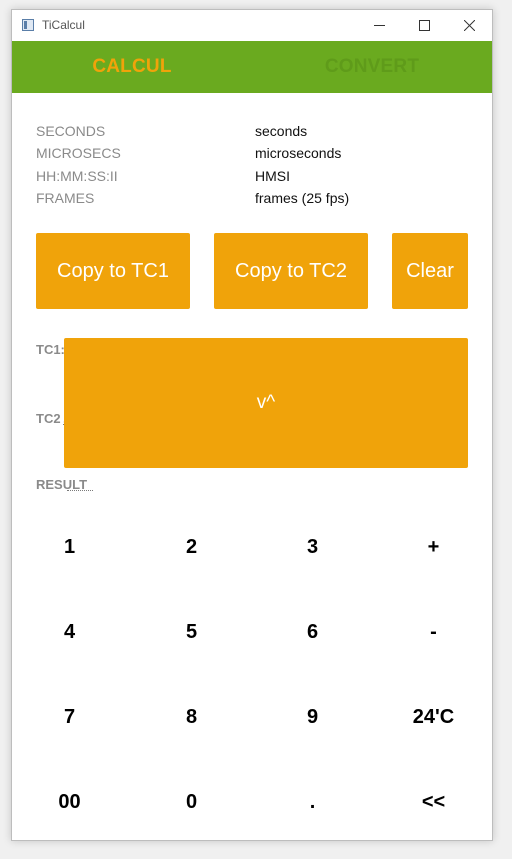 This screenshot has width=512, height=859. What do you see at coordinates (433, 717) in the screenshot?
I see `key-24c: 24'C` at bounding box center [433, 717].